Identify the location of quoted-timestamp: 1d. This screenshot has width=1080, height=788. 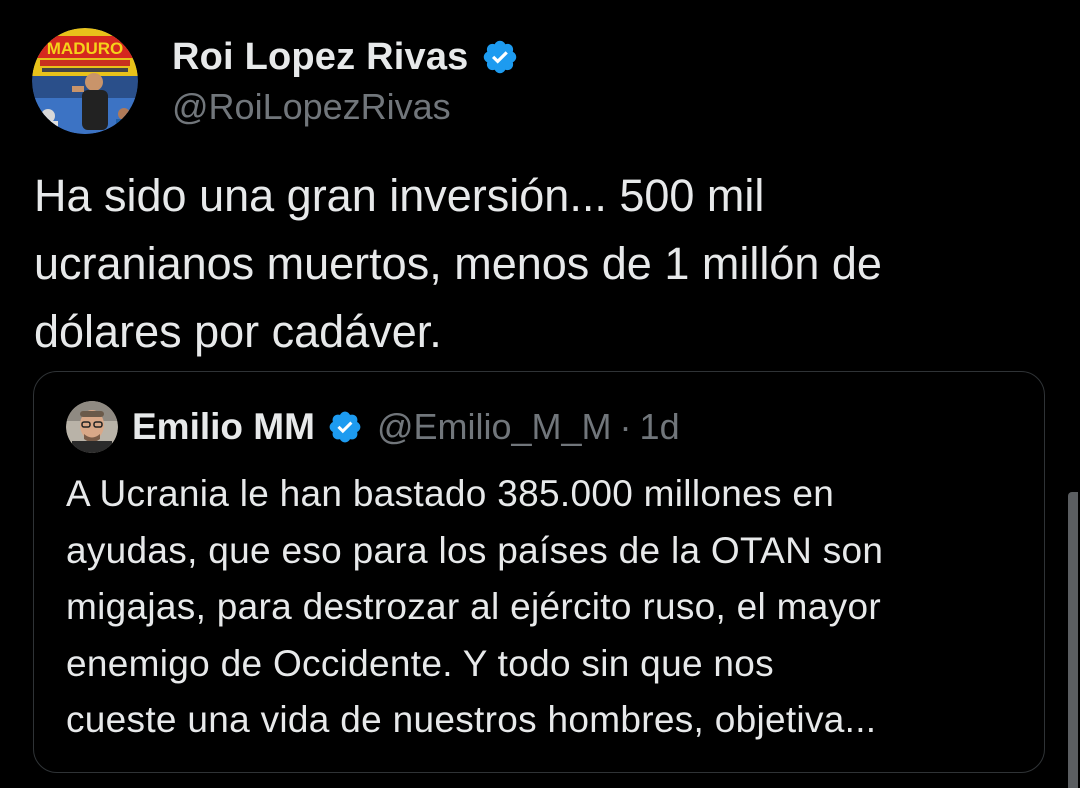
(660, 427).